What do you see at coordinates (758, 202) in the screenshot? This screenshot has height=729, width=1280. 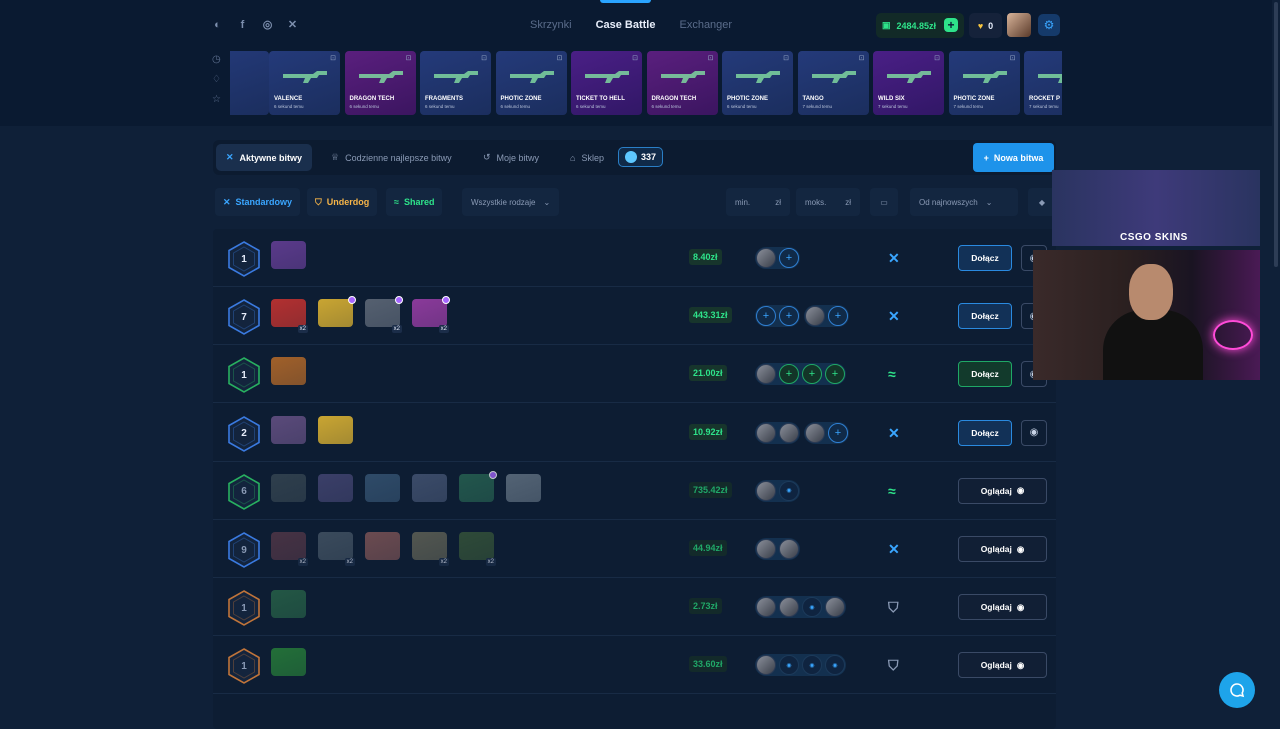 I see `min-price-input: min. zł` at bounding box center [758, 202].